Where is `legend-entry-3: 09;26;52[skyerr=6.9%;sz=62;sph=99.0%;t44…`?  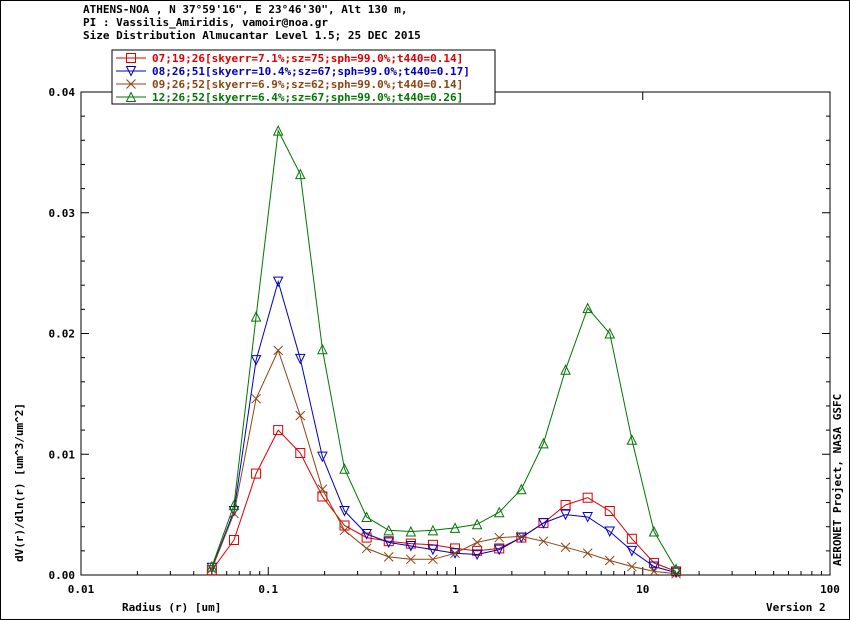
legend-entry-3: 09;26;52[skyerr=6.9%;sz=62;sph=99.0%;t44… is located at coordinates (289, 84).